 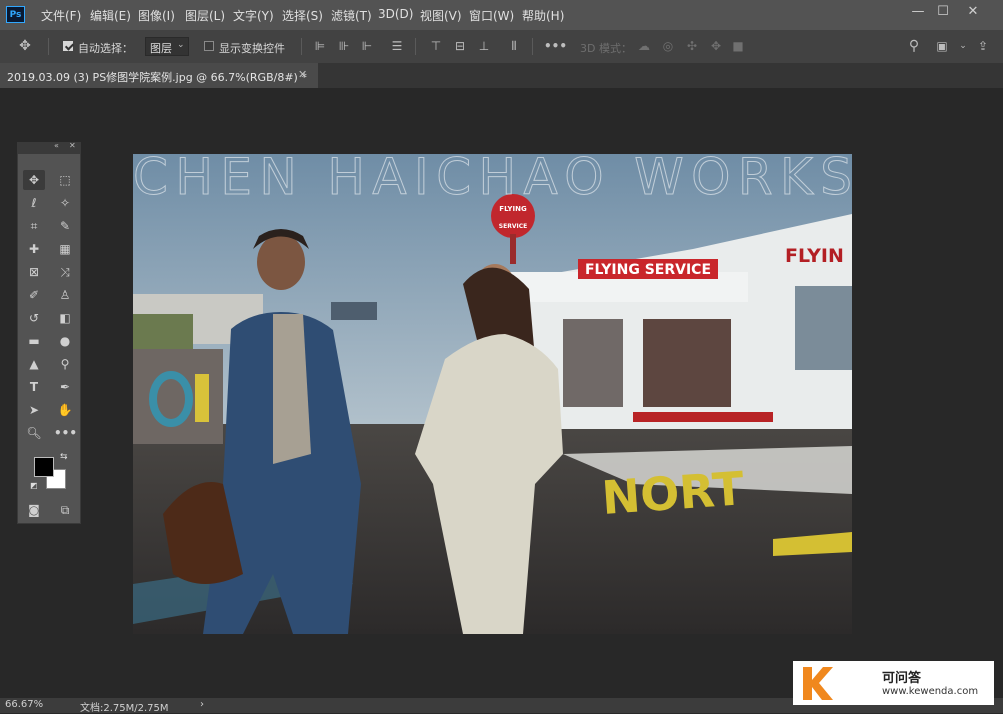 I want to click on watermark-name: 可问答, so click(x=902, y=678).